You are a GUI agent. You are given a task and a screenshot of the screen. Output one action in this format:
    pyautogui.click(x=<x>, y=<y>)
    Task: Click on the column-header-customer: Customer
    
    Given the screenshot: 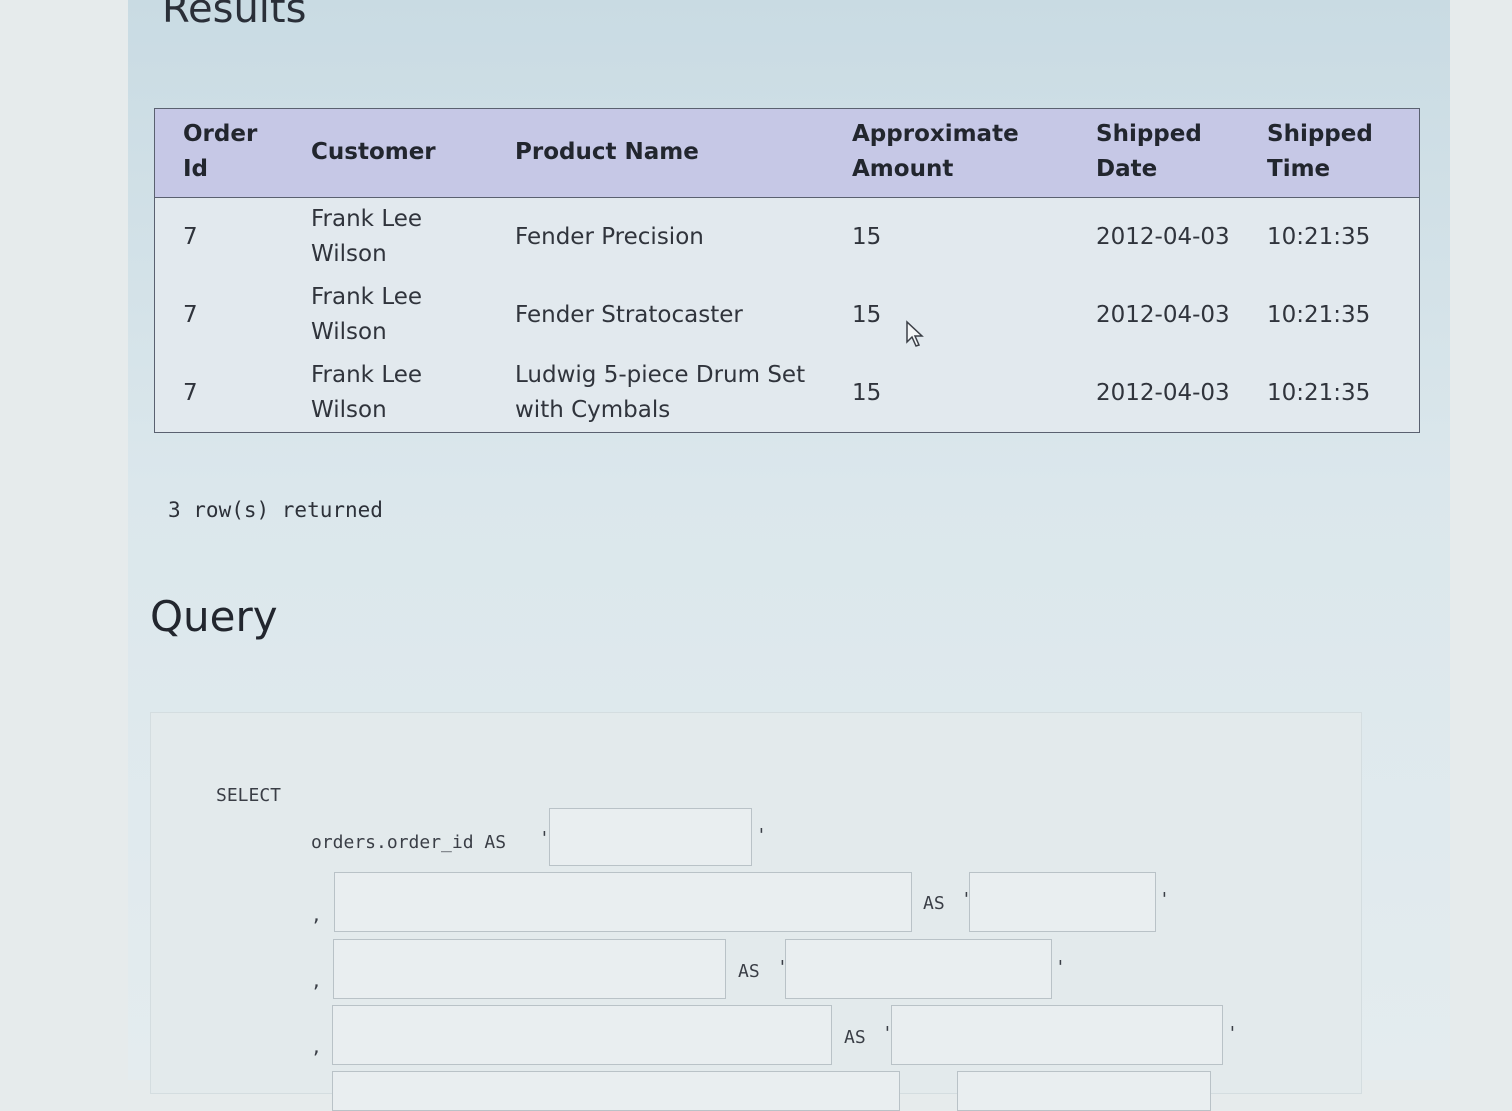 What is the action you would take?
    pyautogui.click(x=401, y=153)
    